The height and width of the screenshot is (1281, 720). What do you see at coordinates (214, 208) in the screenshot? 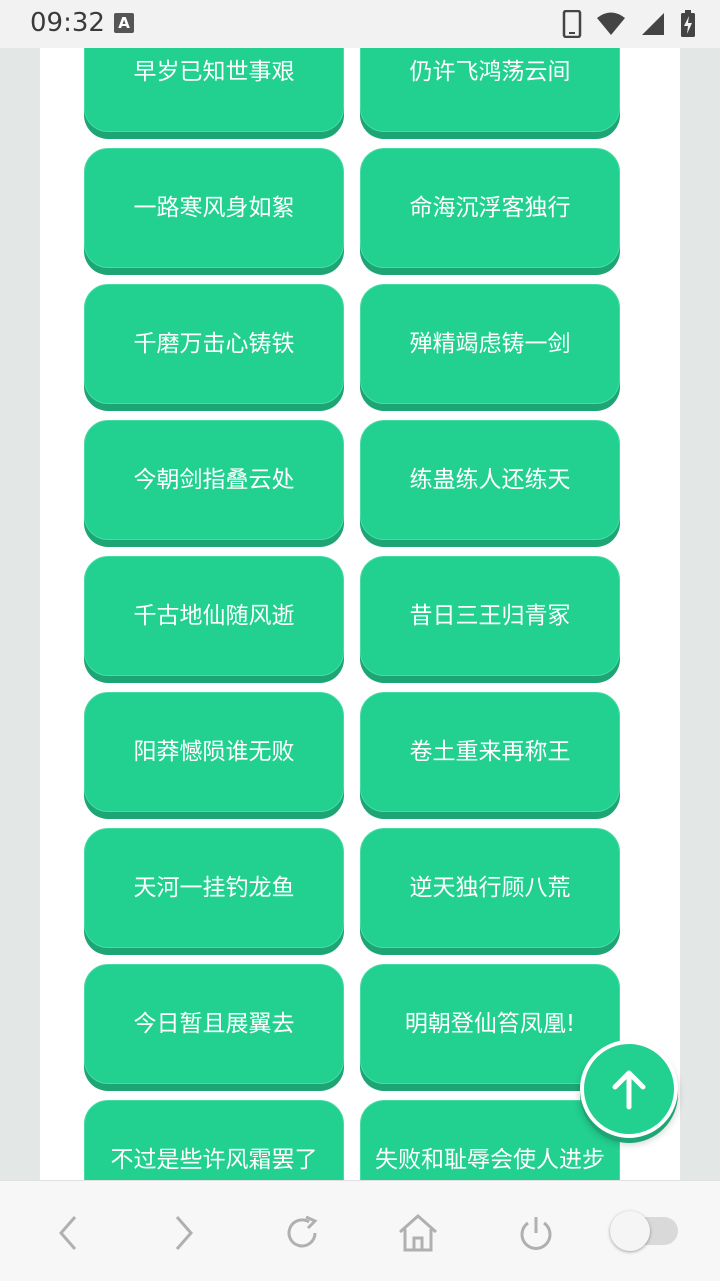
I see `grid-button: 一路寒风身如絮` at bounding box center [214, 208].